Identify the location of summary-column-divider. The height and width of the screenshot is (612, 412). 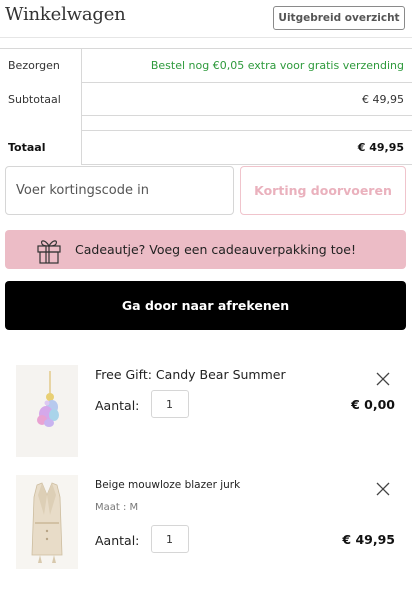
(81, 106).